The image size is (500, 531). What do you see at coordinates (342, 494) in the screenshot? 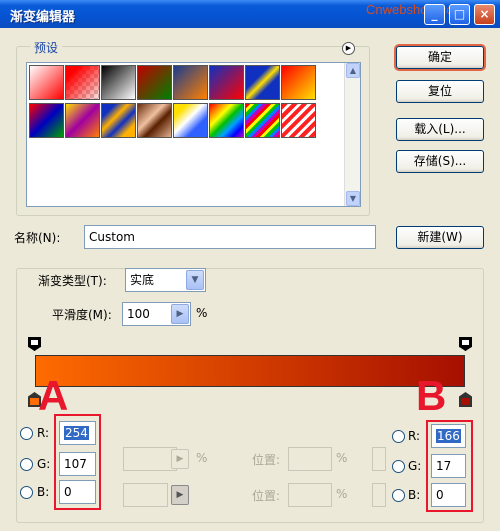
I see `color-position-percent: %` at bounding box center [342, 494].